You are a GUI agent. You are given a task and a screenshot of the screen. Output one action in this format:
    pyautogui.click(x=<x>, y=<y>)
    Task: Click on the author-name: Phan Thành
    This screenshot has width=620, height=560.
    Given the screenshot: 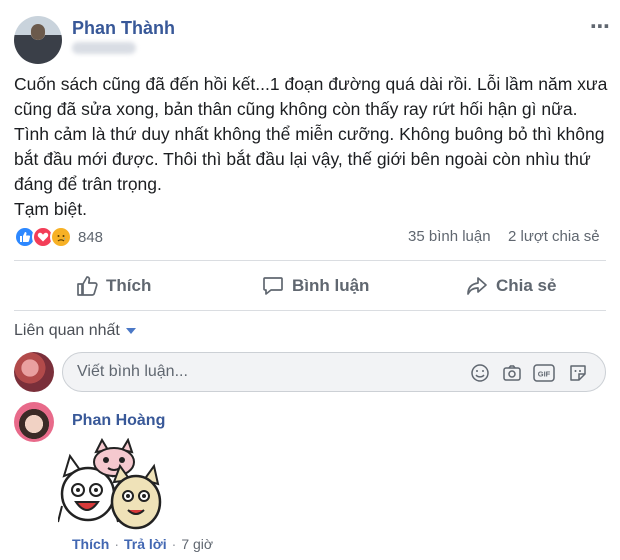 What is the action you would take?
    pyautogui.click(x=123, y=28)
    